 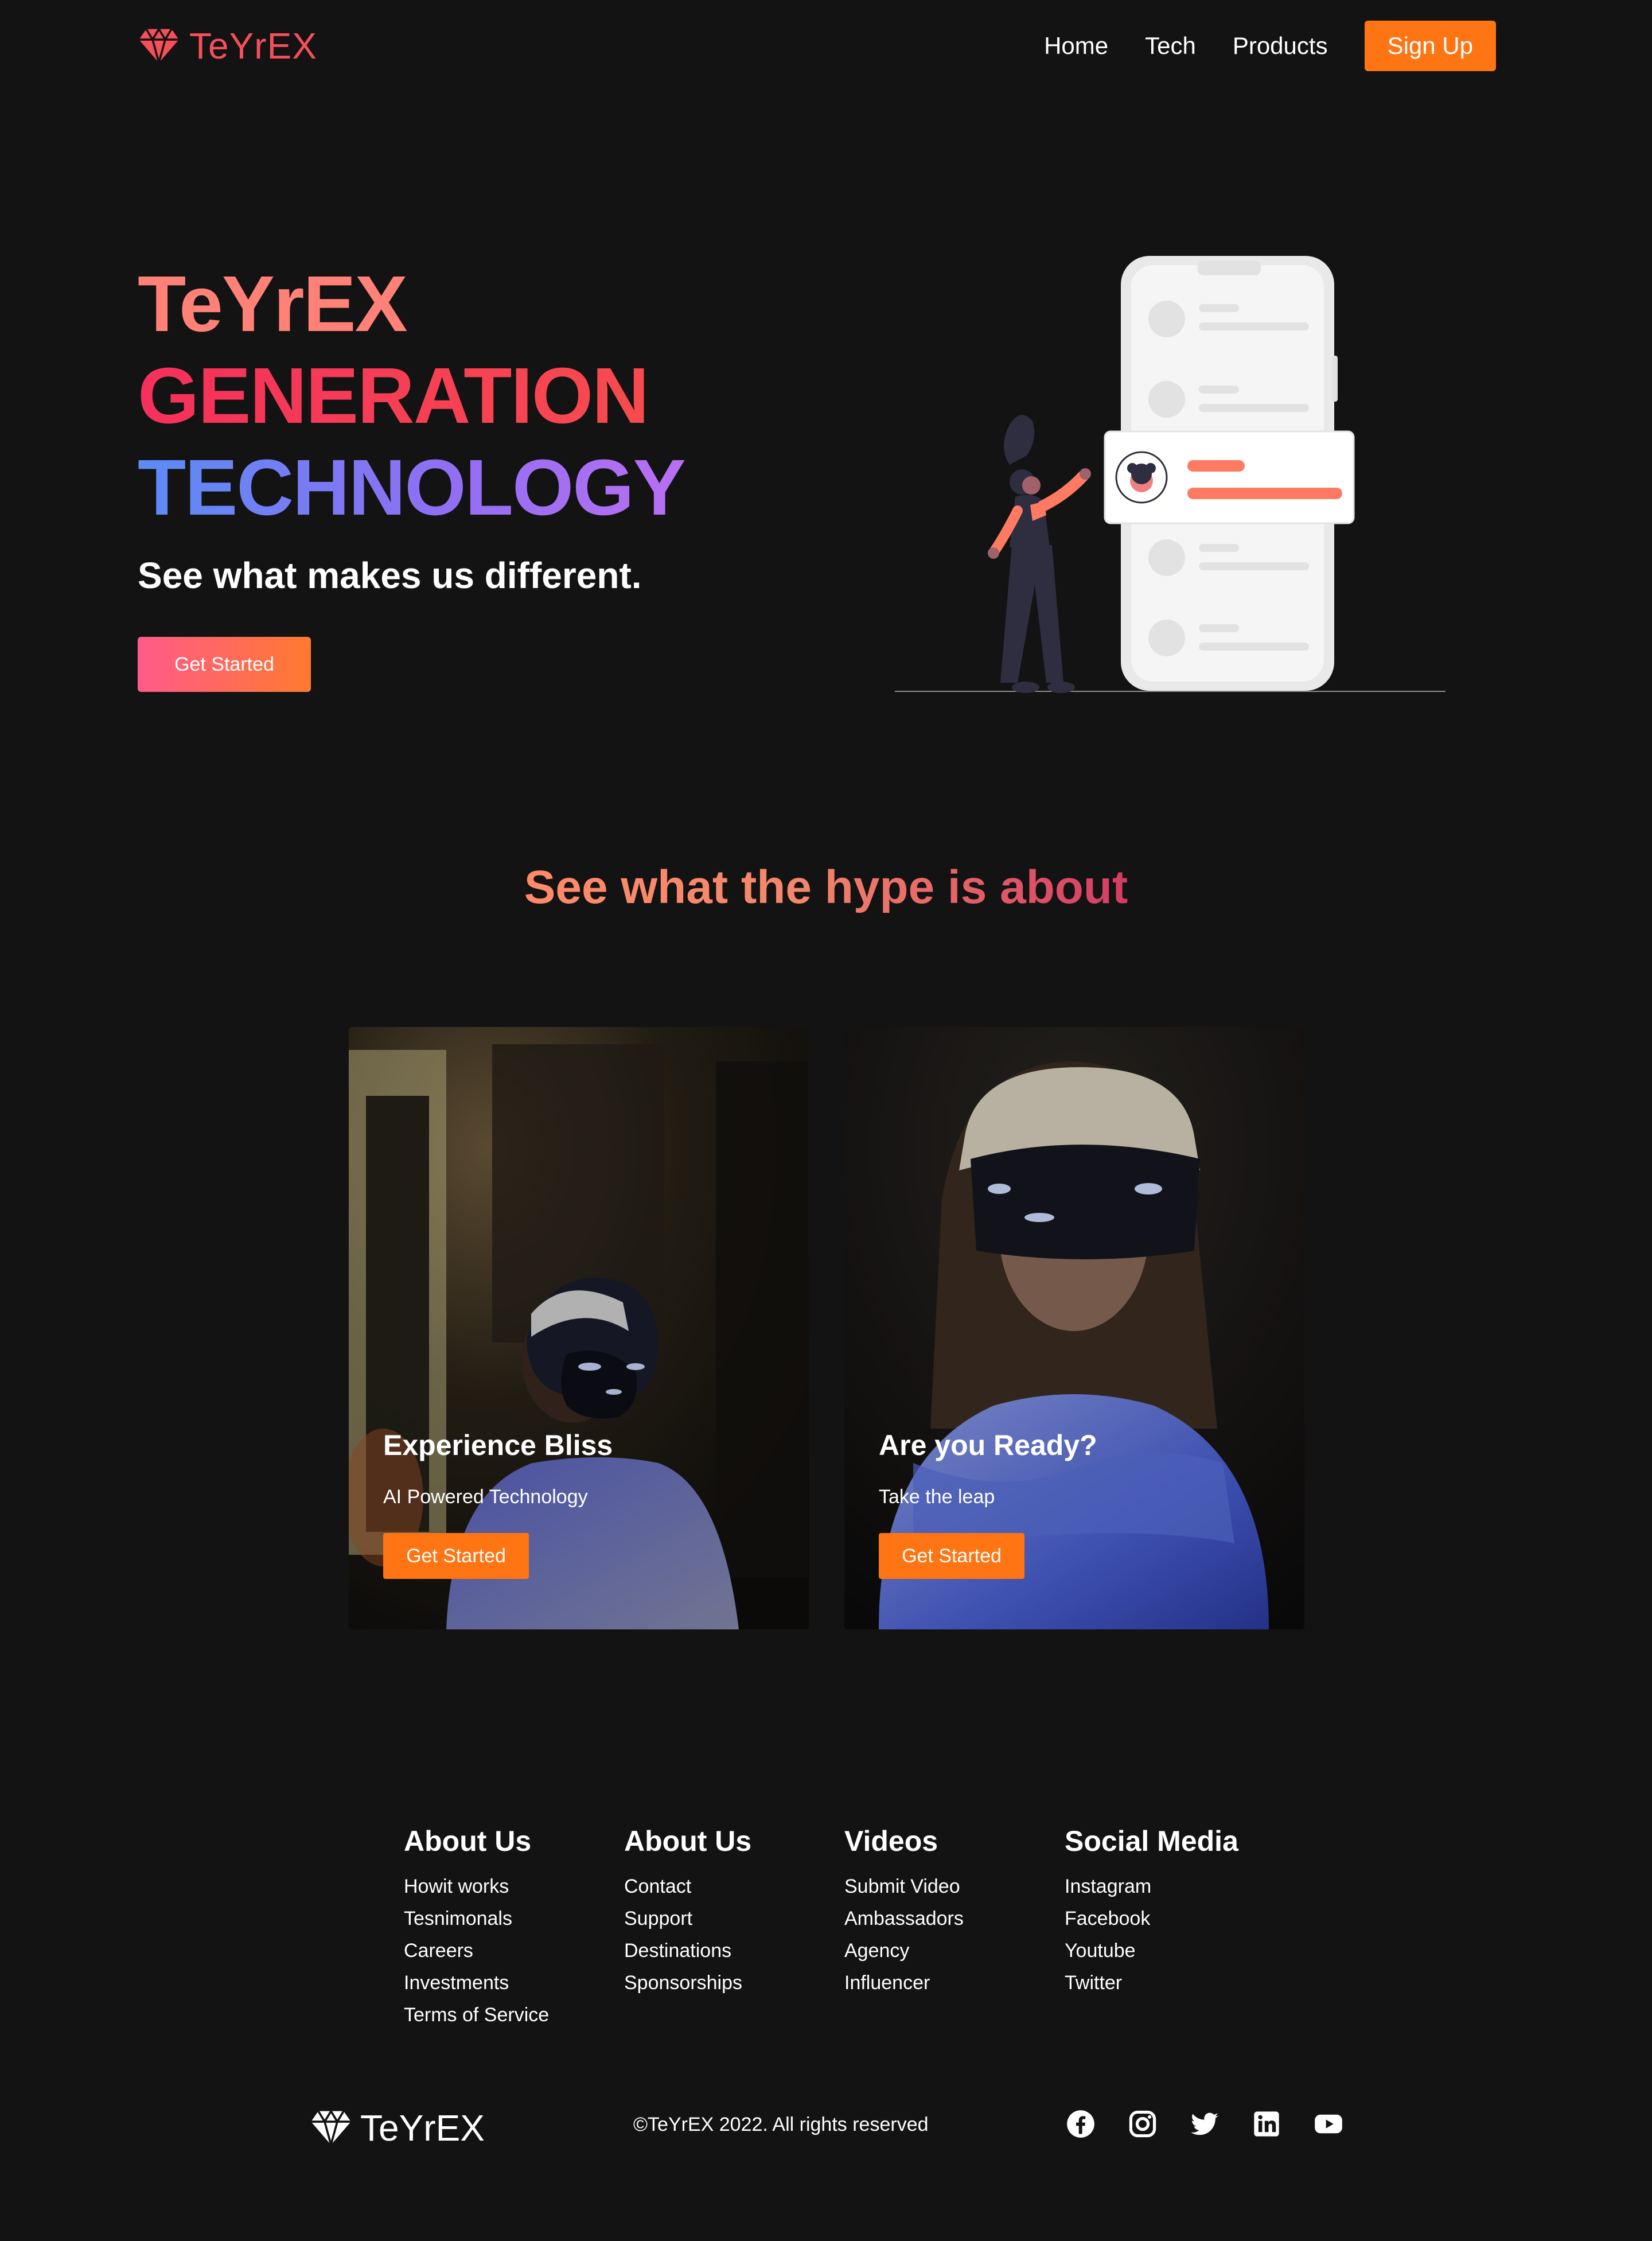 What do you see at coordinates (1170, 474) in the screenshot?
I see `hero-illustration` at bounding box center [1170, 474].